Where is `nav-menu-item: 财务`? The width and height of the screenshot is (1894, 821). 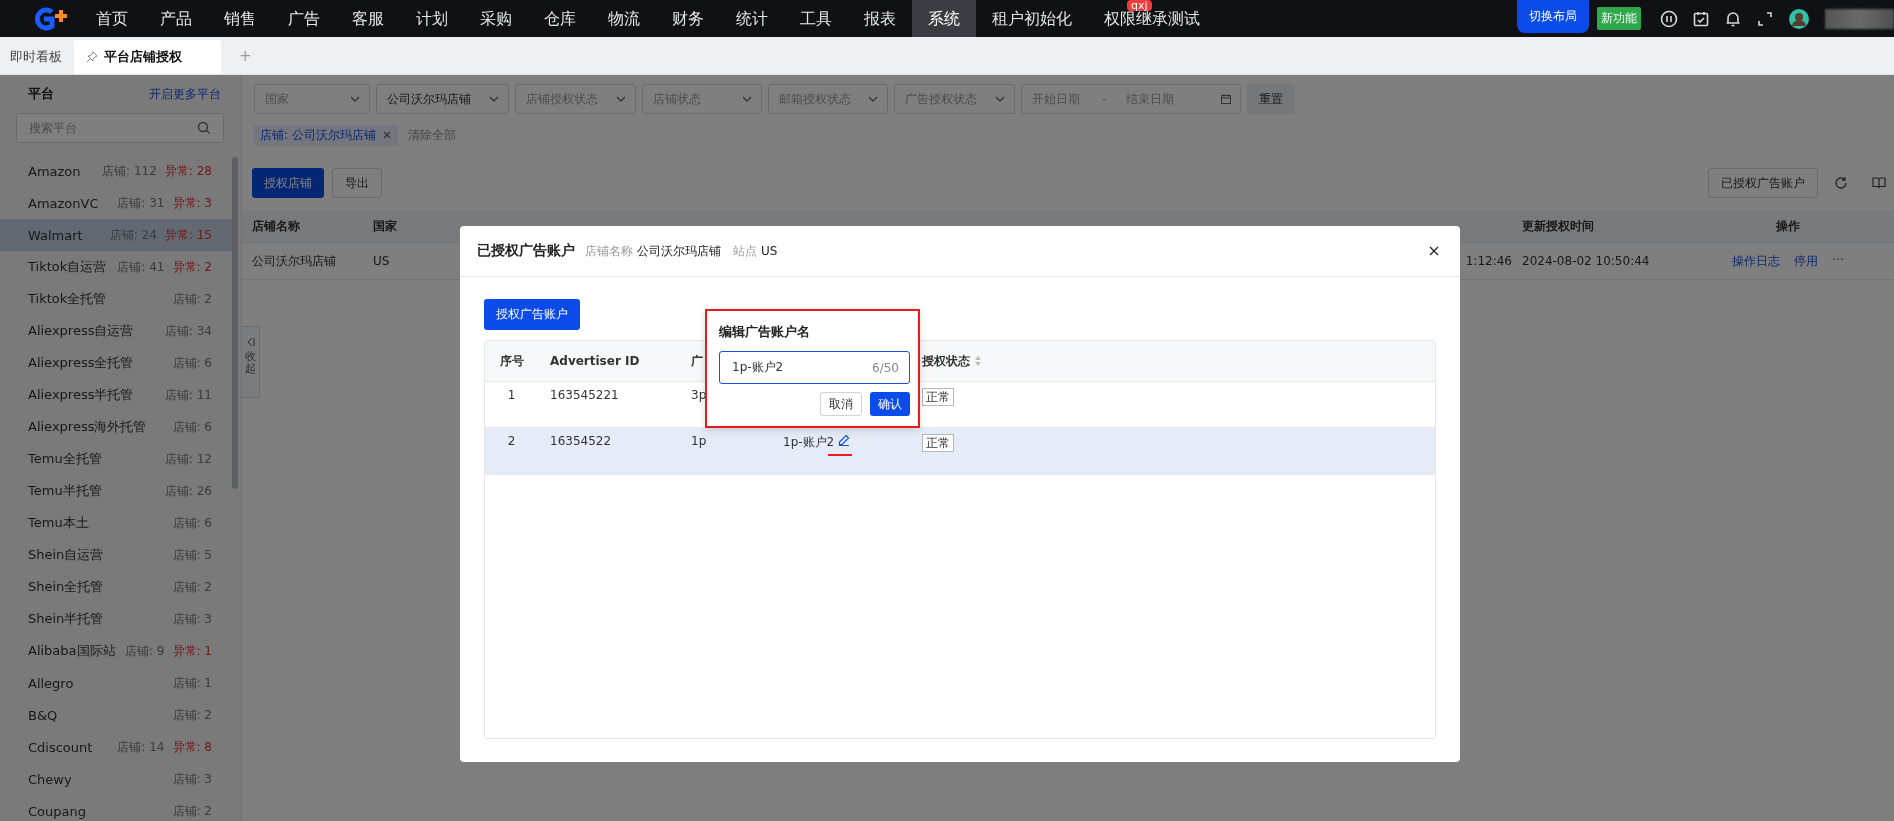
nav-menu-item: 财务 is located at coordinates (688, 18).